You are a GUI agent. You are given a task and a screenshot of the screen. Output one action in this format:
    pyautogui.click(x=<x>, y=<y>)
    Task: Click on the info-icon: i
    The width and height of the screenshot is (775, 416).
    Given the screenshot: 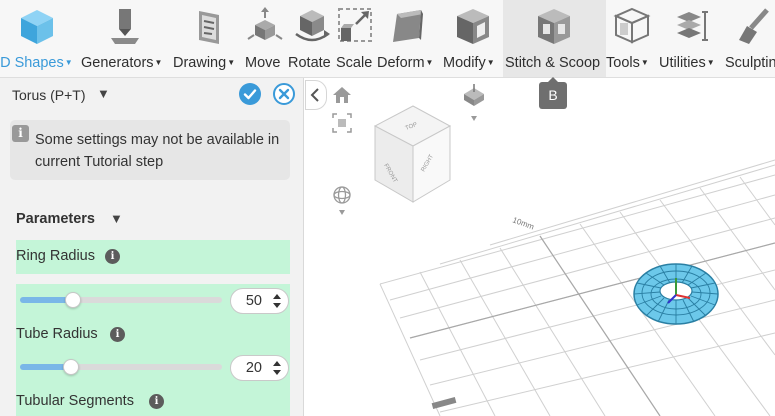 What is the action you would take?
    pyautogui.click(x=20, y=133)
    